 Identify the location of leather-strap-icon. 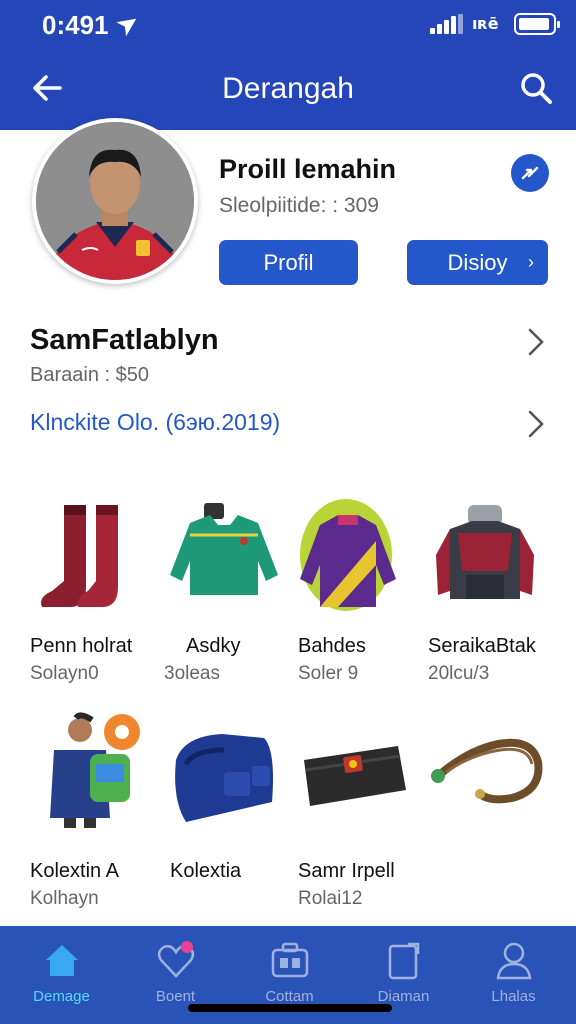
(487, 771).